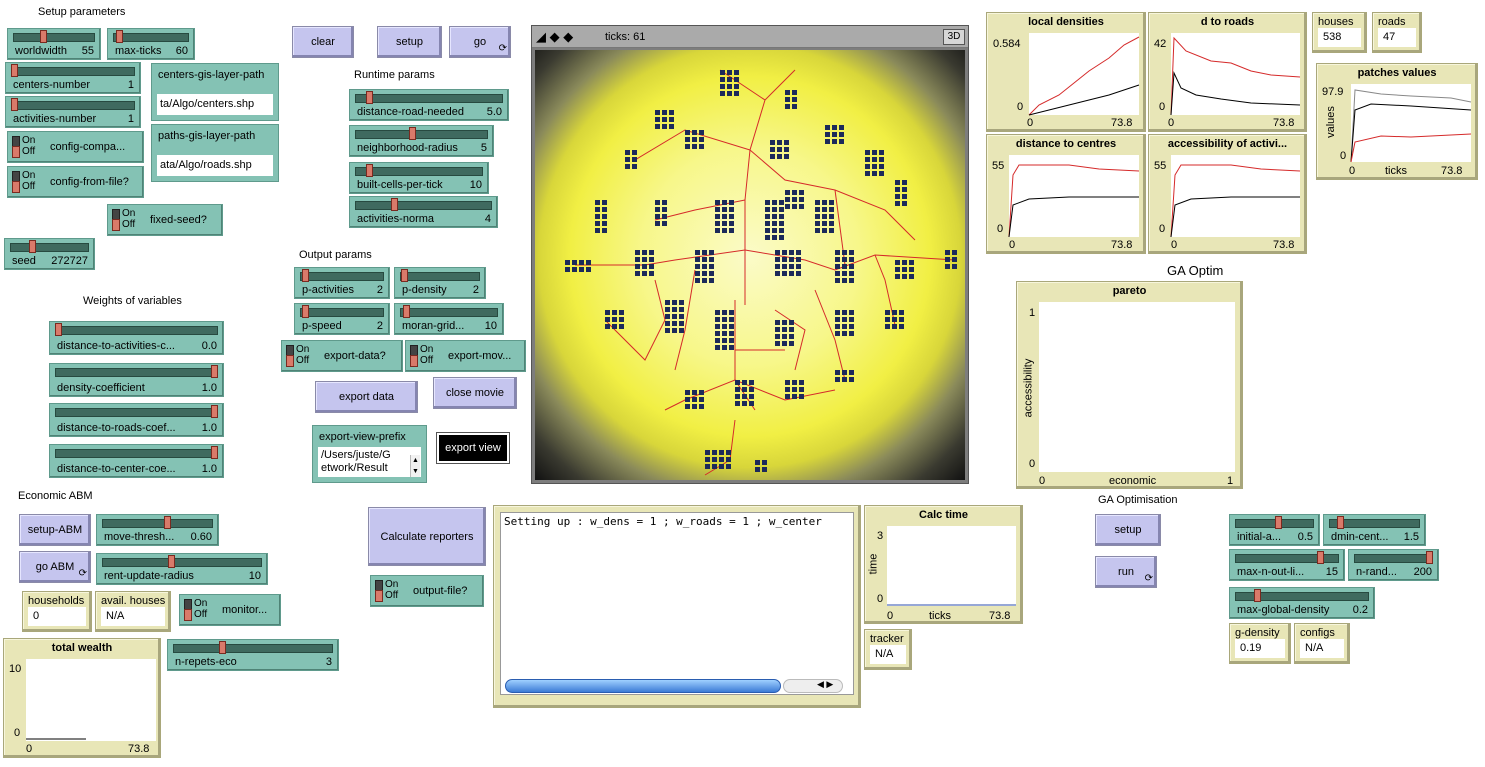 The width and height of the screenshot is (1485, 767). I want to click on scroll-arrows-icon: ◀ ▶, so click(825, 684).